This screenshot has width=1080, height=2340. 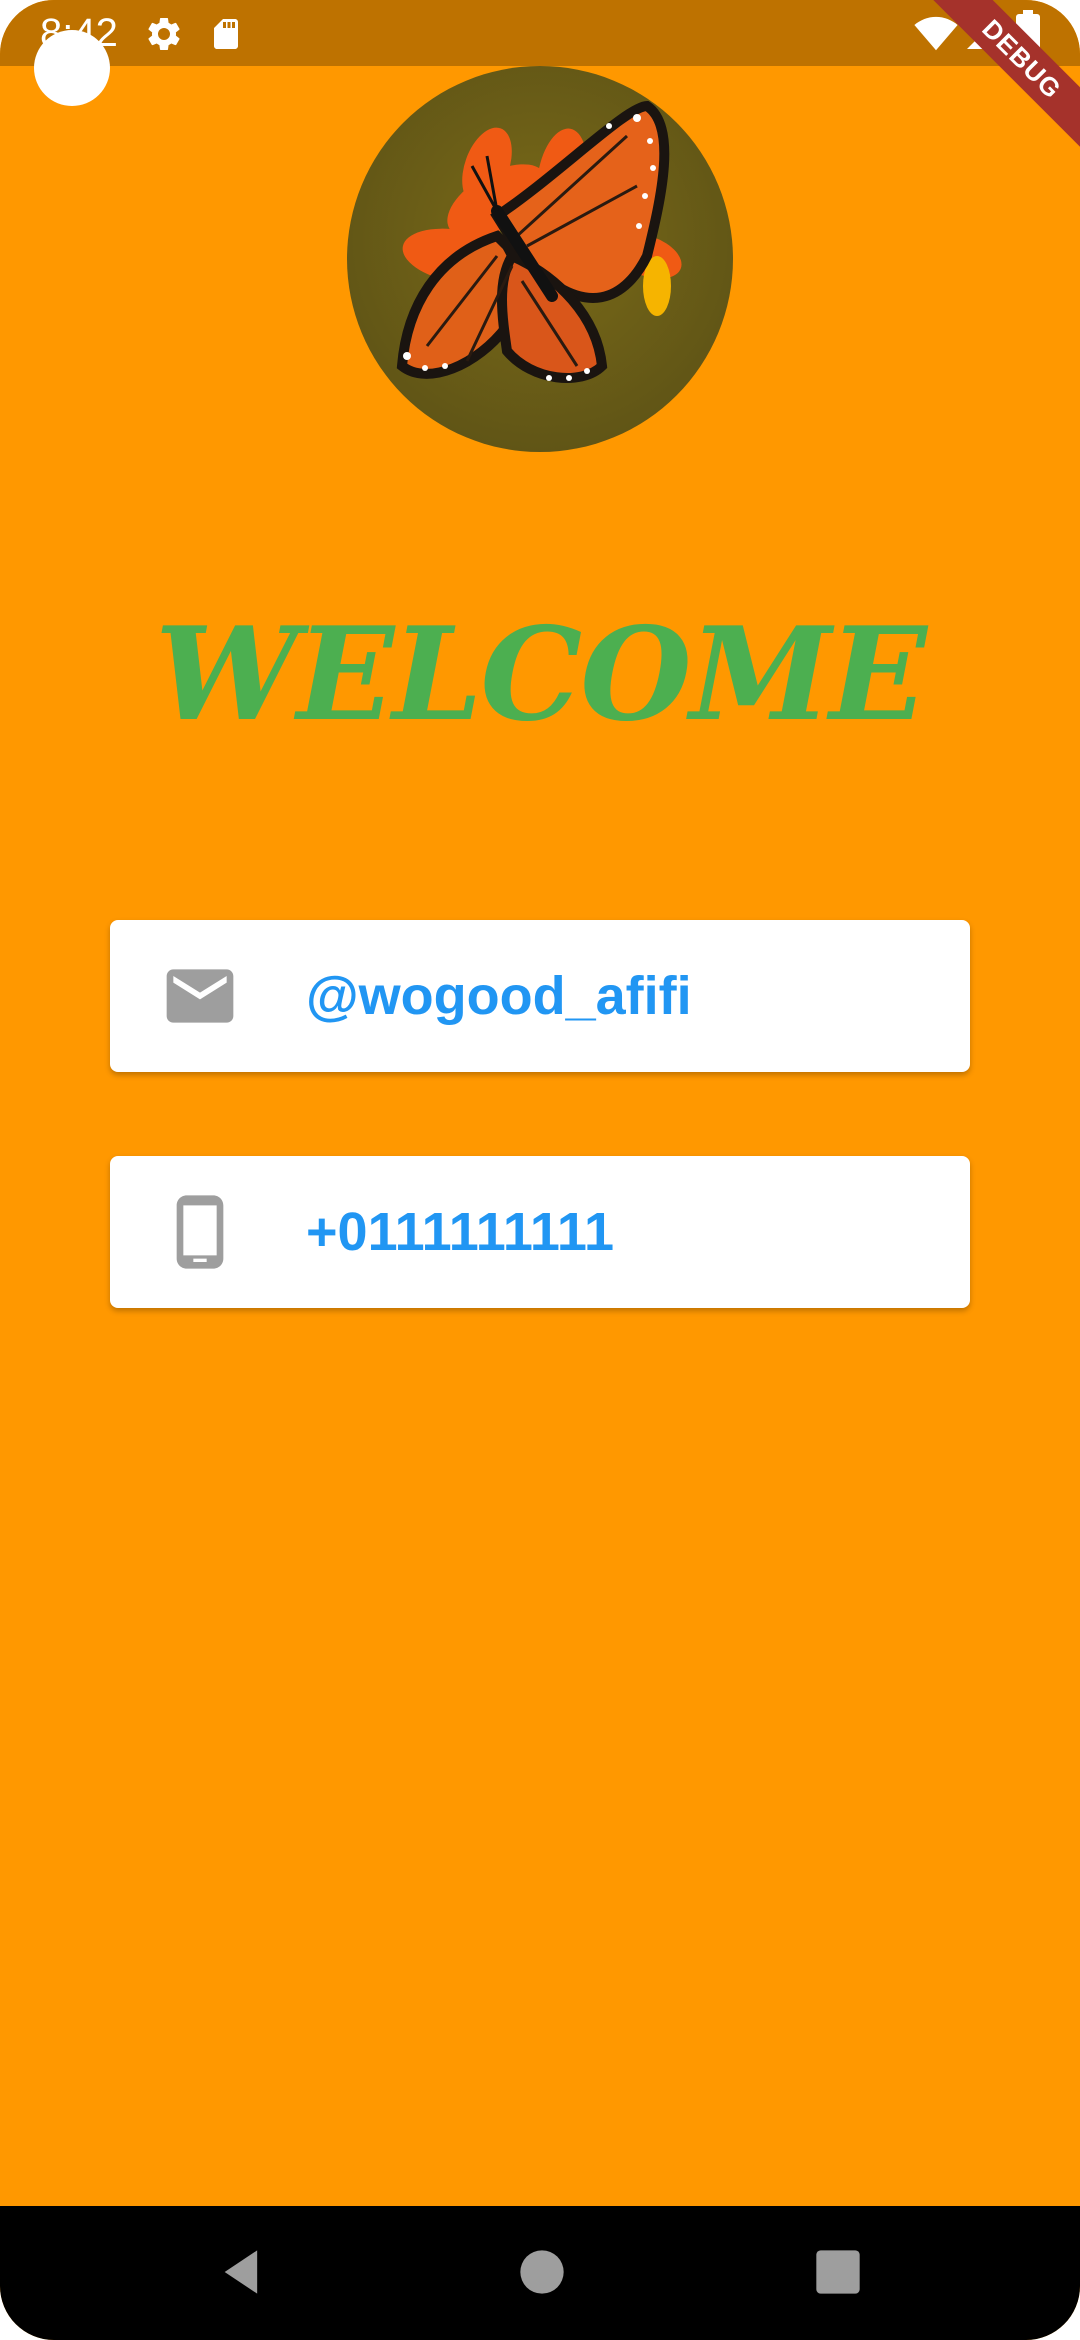 What do you see at coordinates (200, 1232) in the screenshot?
I see `phone-icon` at bounding box center [200, 1232].